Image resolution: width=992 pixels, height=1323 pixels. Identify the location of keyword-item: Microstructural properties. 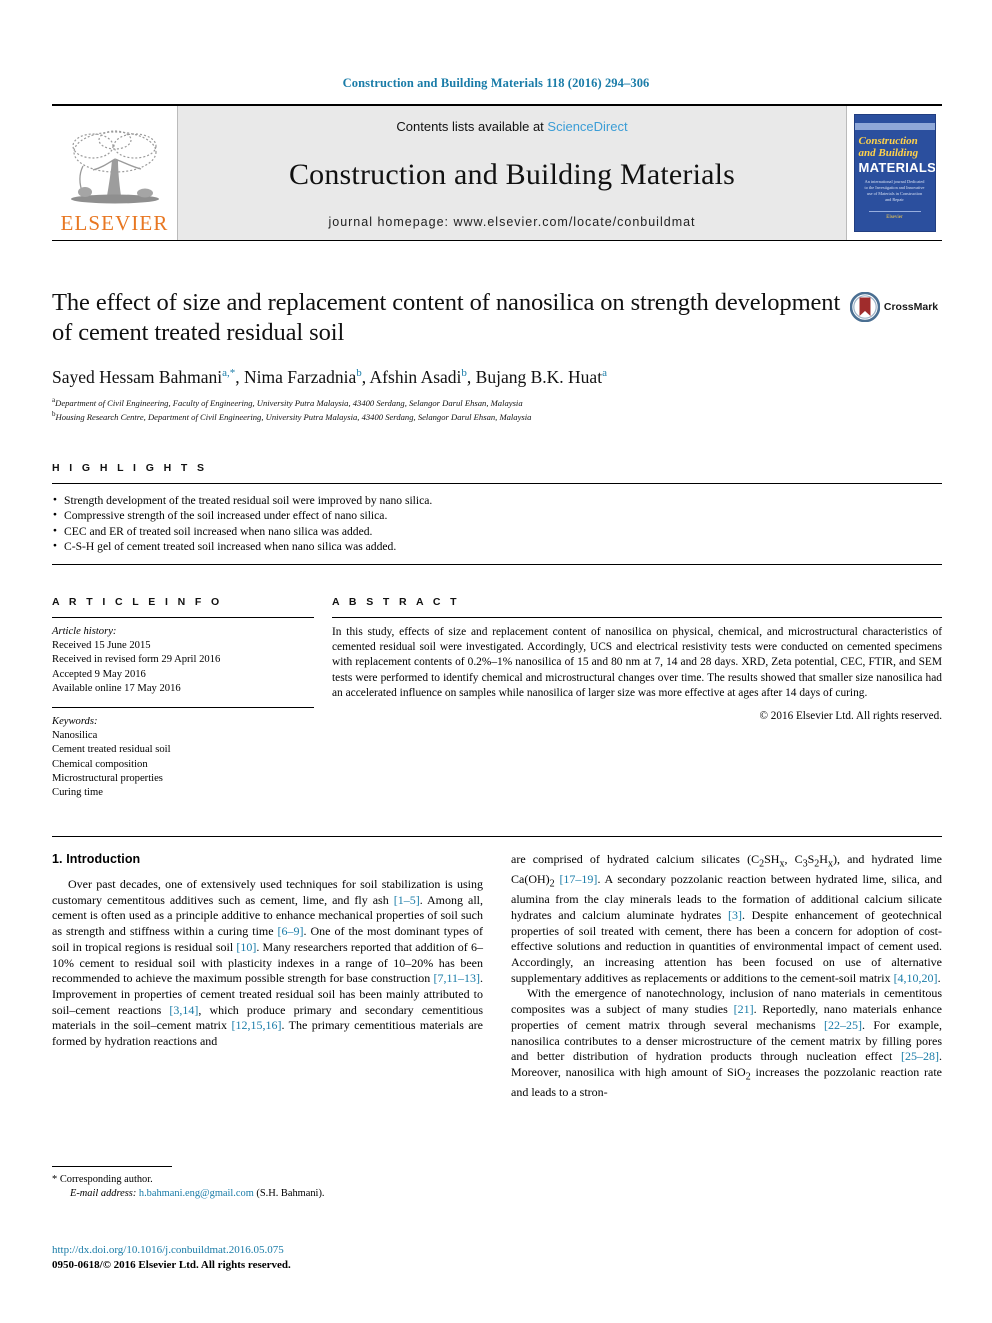
(107, 778).